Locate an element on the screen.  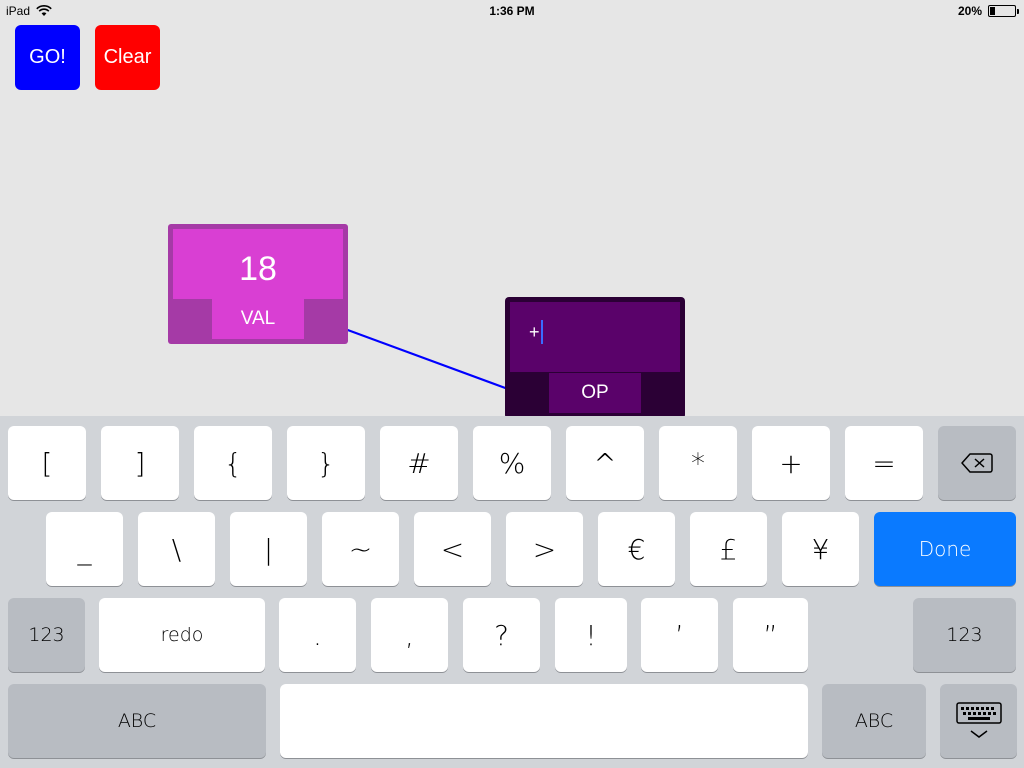
go-button: GO! is located at coordinates (47, 57).